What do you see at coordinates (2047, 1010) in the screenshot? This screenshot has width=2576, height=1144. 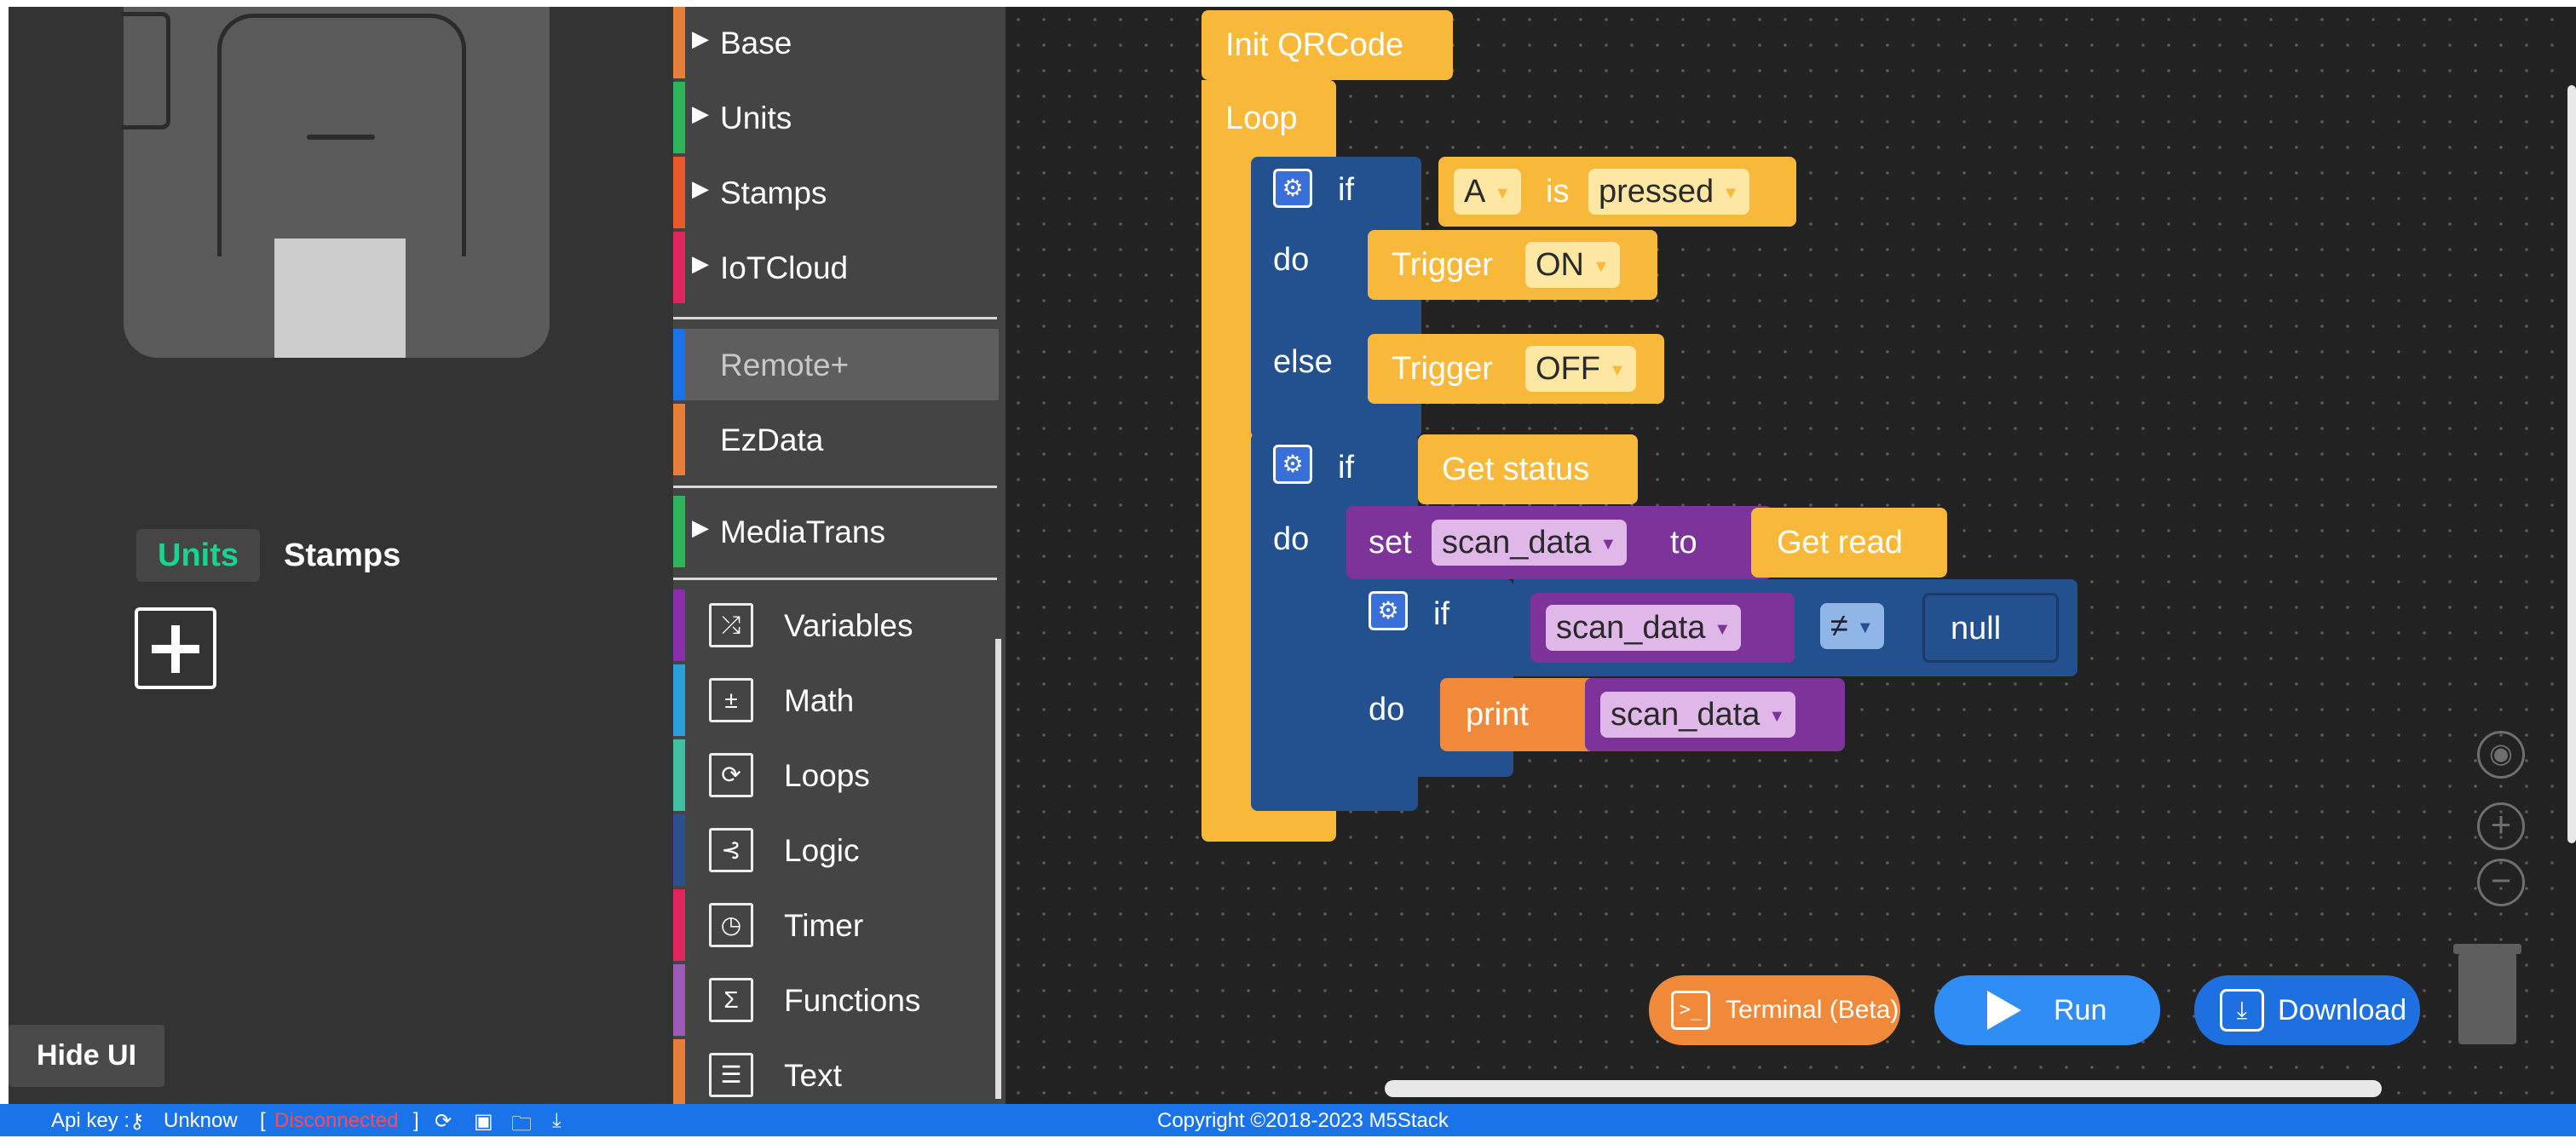 I see `run-button: Run` at bounding box center [2047, 1010].